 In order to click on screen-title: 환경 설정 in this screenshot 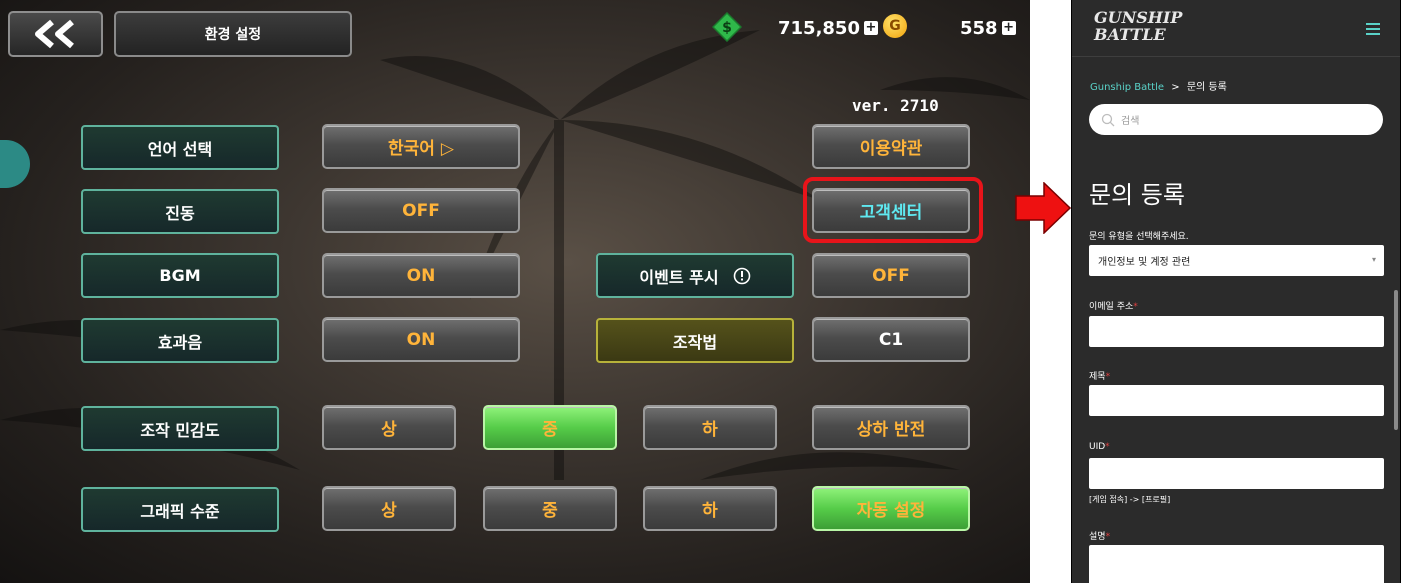, I will do `click(233, 34)`.